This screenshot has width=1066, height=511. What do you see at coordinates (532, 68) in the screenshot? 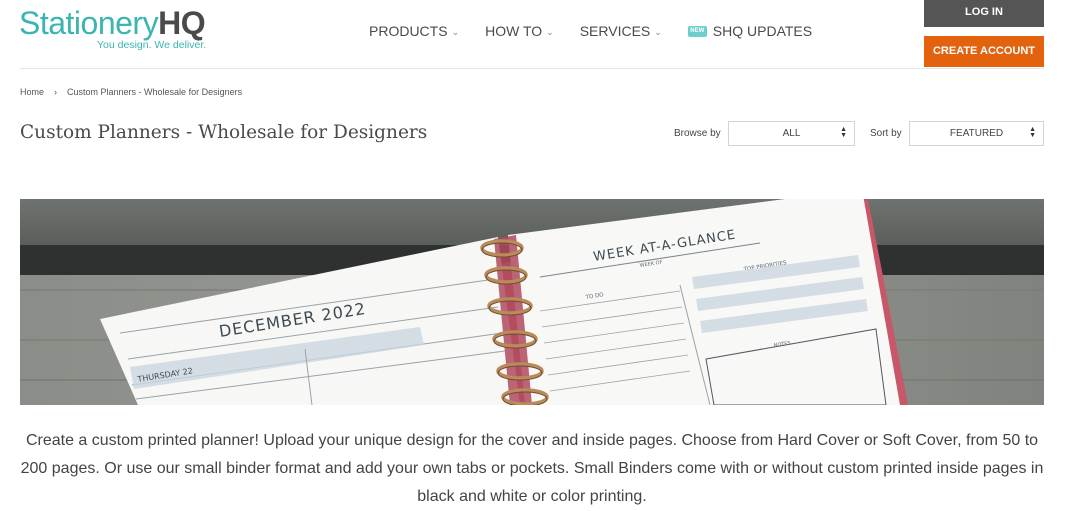
I see `header-divider` at bounding box center [532, 68].